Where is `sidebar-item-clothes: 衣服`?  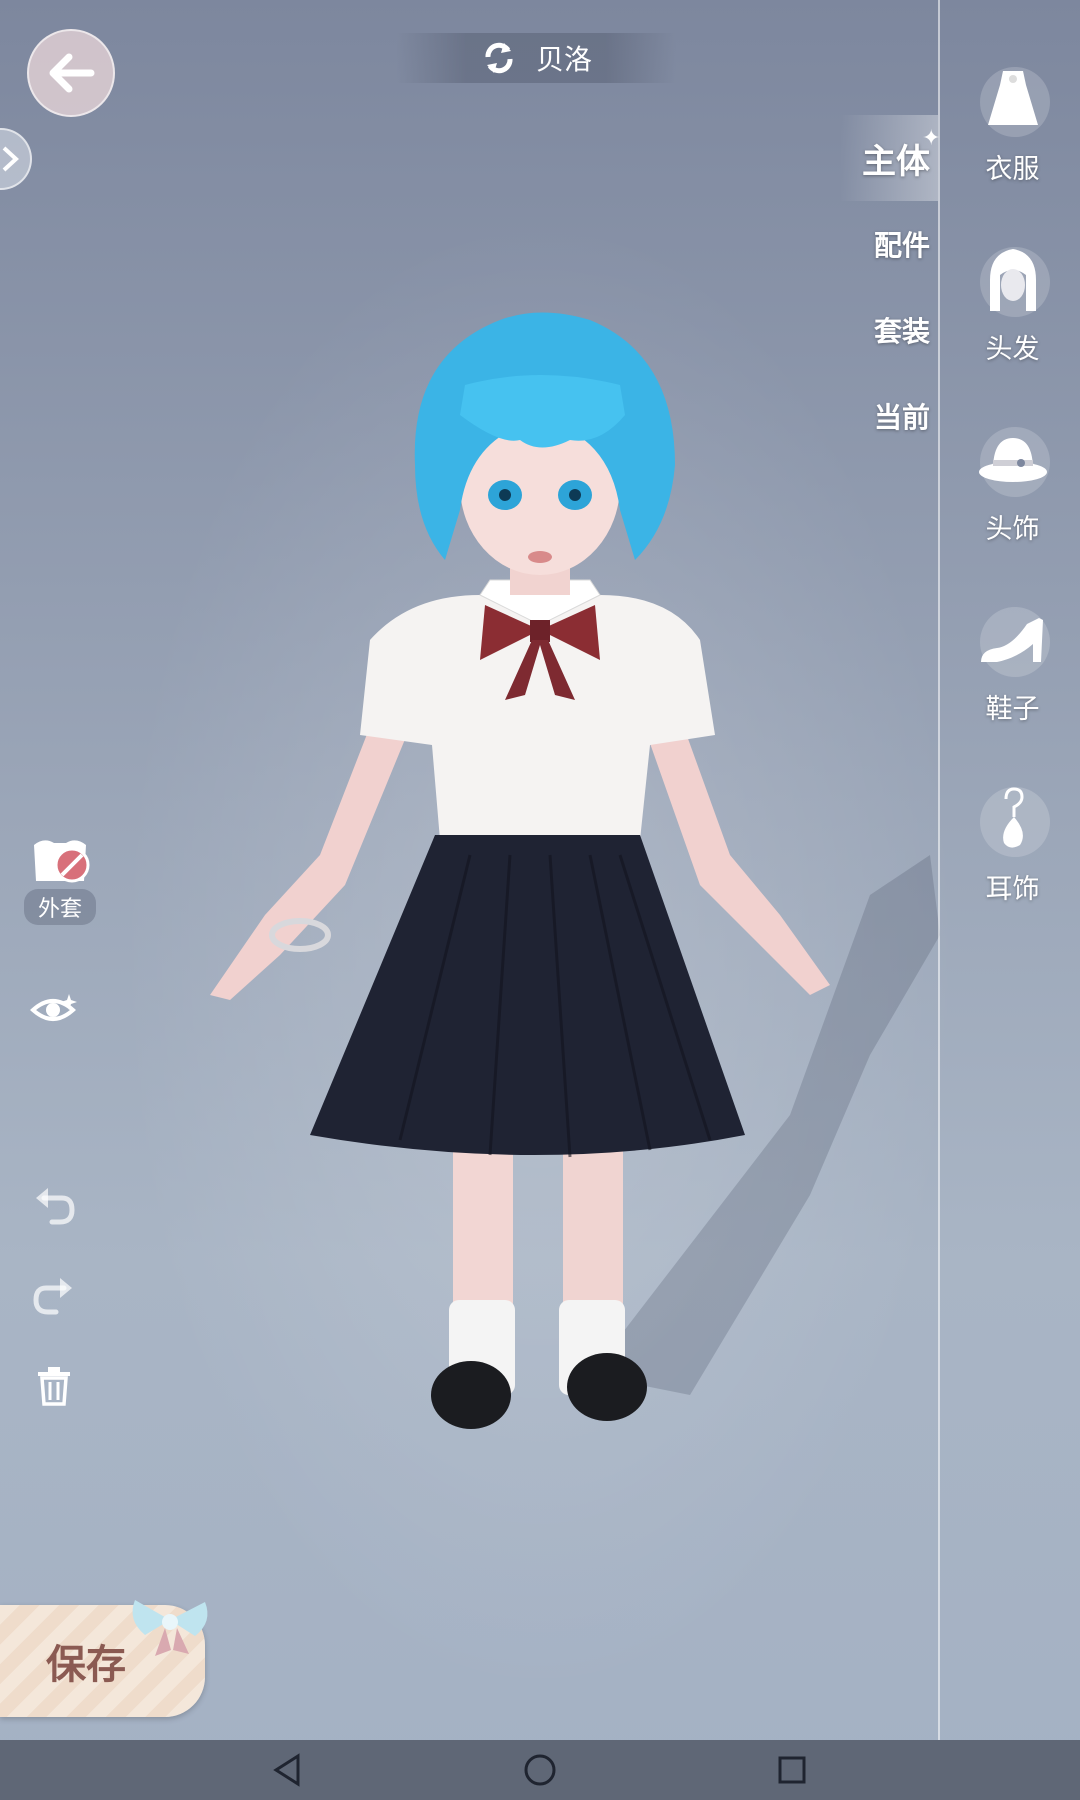
sidebar-item-clothes: 衣服 is located at coordinates (1012, 145).